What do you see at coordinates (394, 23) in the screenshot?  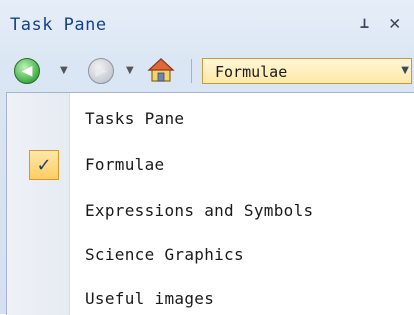 I see `close-icon: ✕` at bounding box center [394, 23].